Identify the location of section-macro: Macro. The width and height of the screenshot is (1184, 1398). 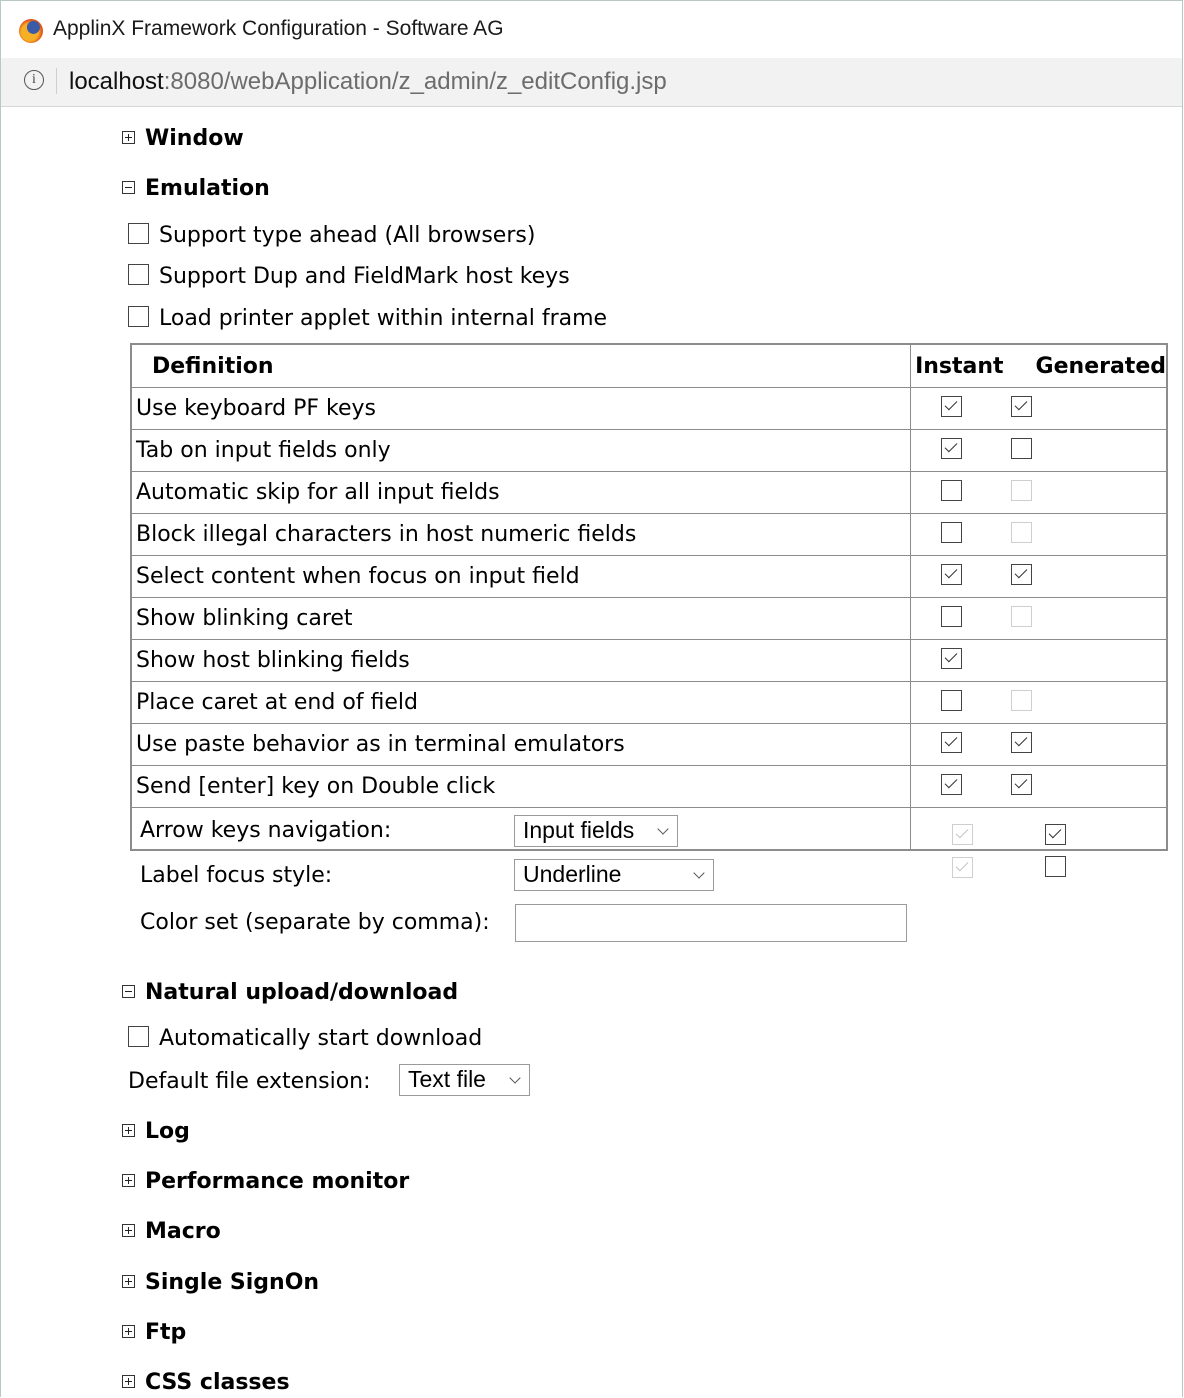
(171, 1232).